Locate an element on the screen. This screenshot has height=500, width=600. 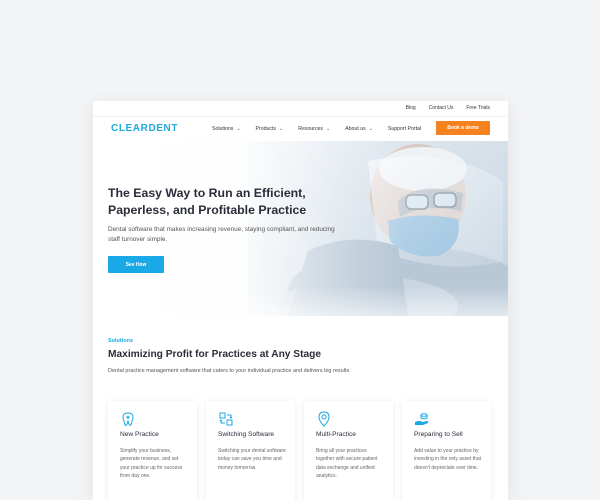
card-title: Preparing to Sell is located at coordinates (438, 434).